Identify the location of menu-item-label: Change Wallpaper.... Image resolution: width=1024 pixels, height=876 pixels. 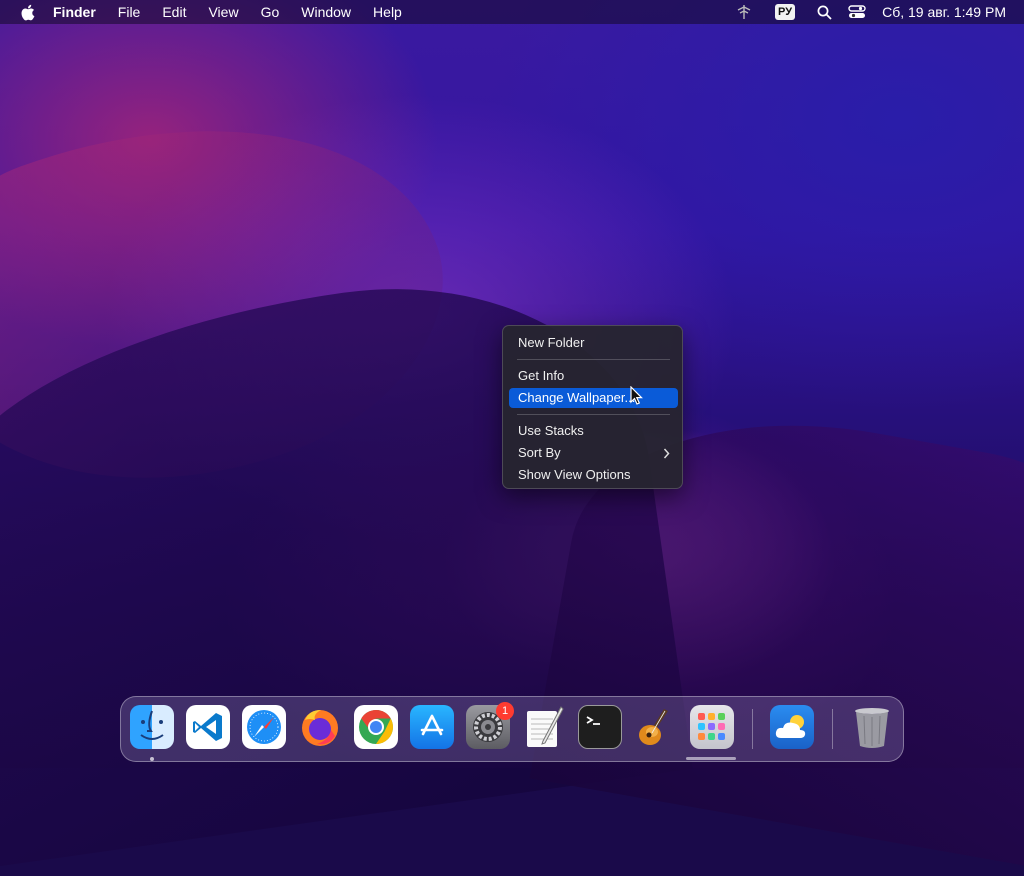
(577, 397).